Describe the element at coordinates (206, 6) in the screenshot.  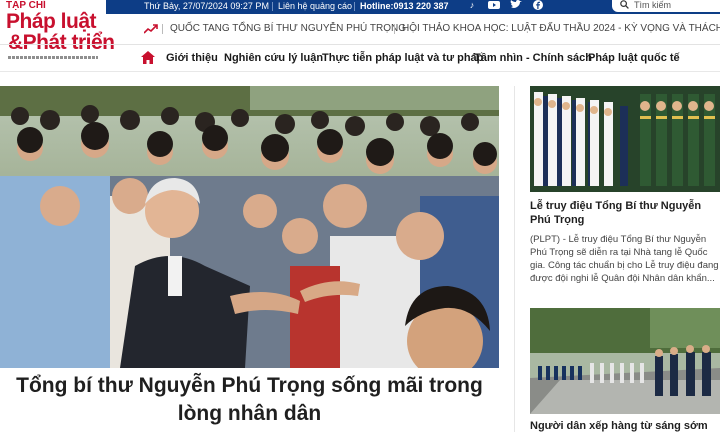
I see `current-date: Thứ Bảy, 27/07/2024 09:27 PM` at that location.